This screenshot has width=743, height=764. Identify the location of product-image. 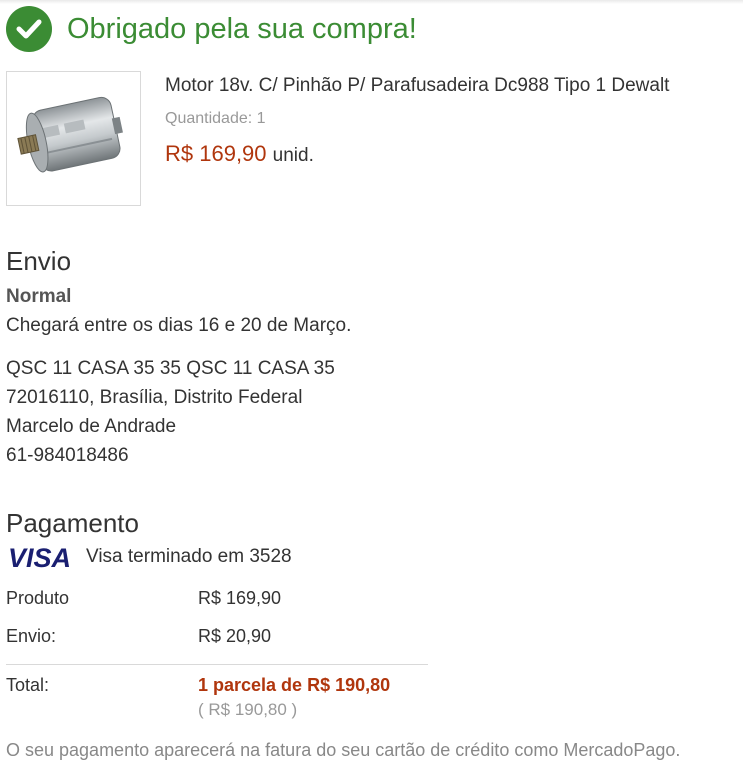
(73, 138).